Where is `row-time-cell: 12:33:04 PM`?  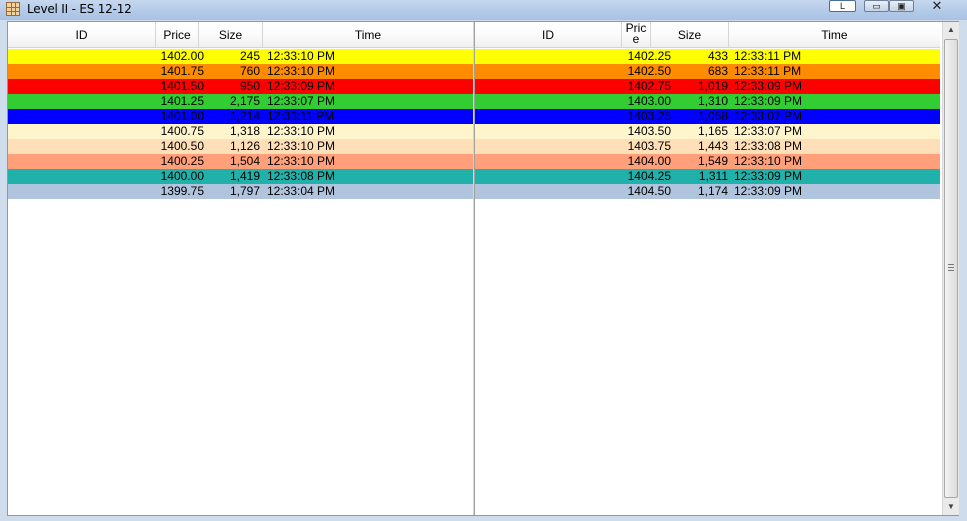
row-time-cell: 12:33:04 PM is located at coordinates (301, 191).